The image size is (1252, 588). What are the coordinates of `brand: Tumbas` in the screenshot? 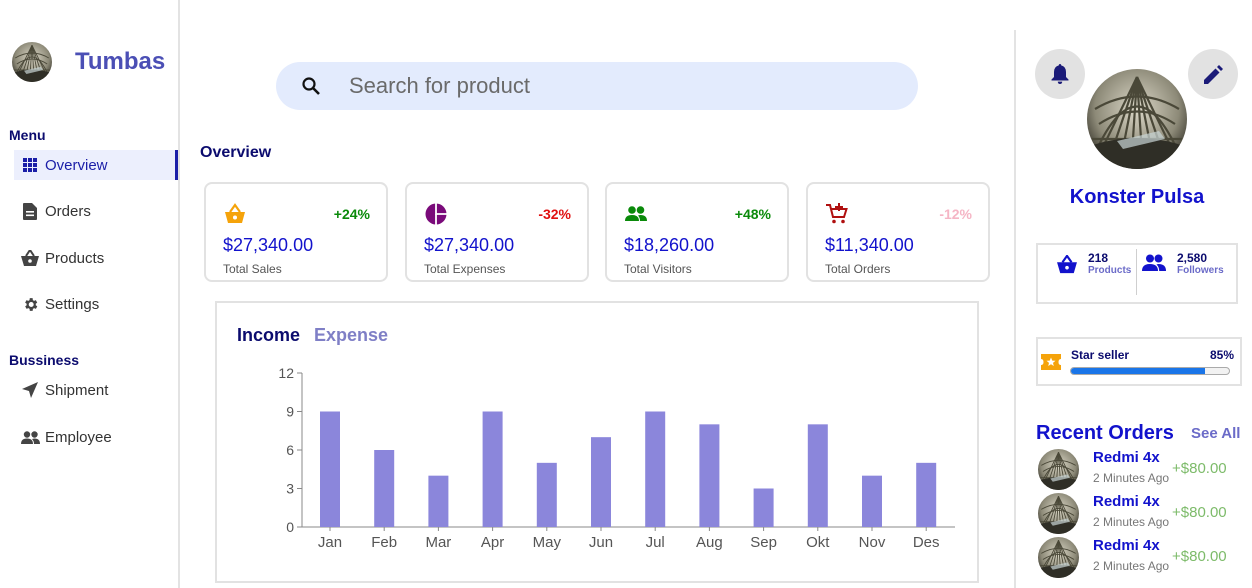 It's located at (88, 62).